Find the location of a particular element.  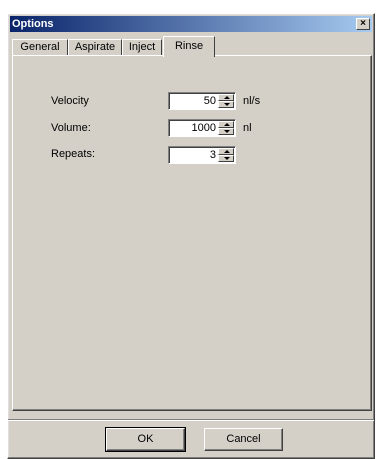

repeats-down-button is located at coordinates (226, 158).